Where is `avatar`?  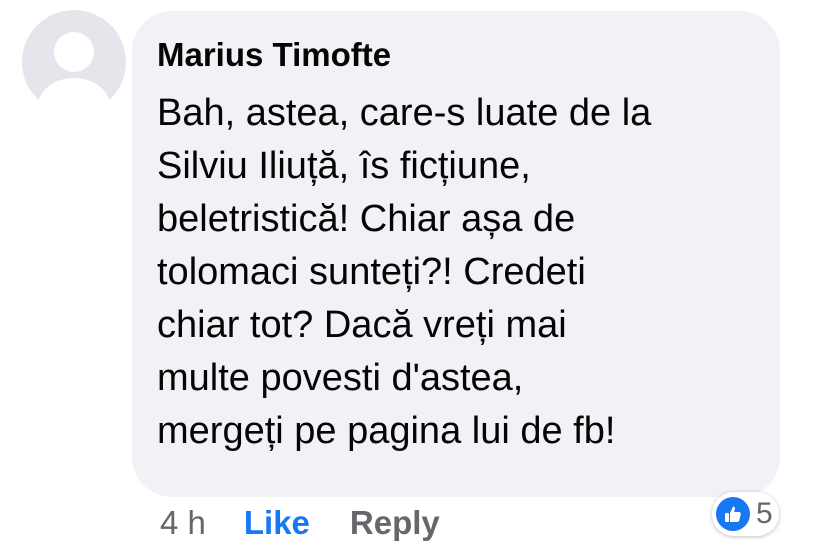
avatar is located at coordinates (74, 62).